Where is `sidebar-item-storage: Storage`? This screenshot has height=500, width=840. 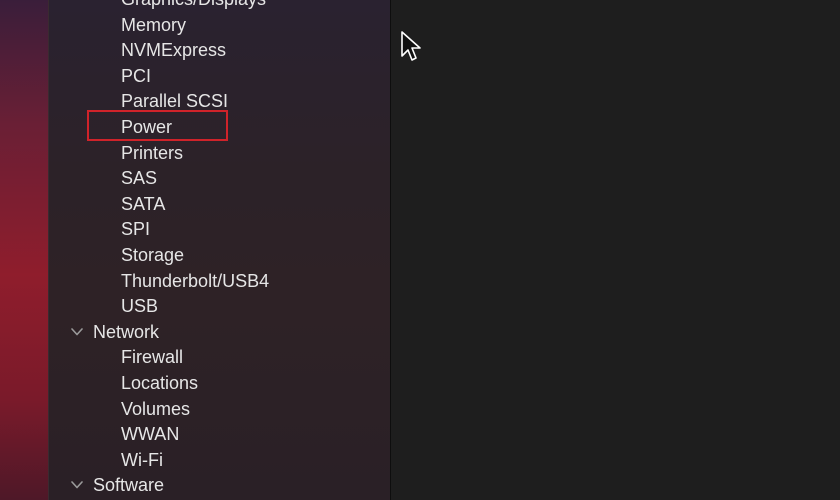
sidebar-item-storage: Storage is located at coordinates (220, 256).